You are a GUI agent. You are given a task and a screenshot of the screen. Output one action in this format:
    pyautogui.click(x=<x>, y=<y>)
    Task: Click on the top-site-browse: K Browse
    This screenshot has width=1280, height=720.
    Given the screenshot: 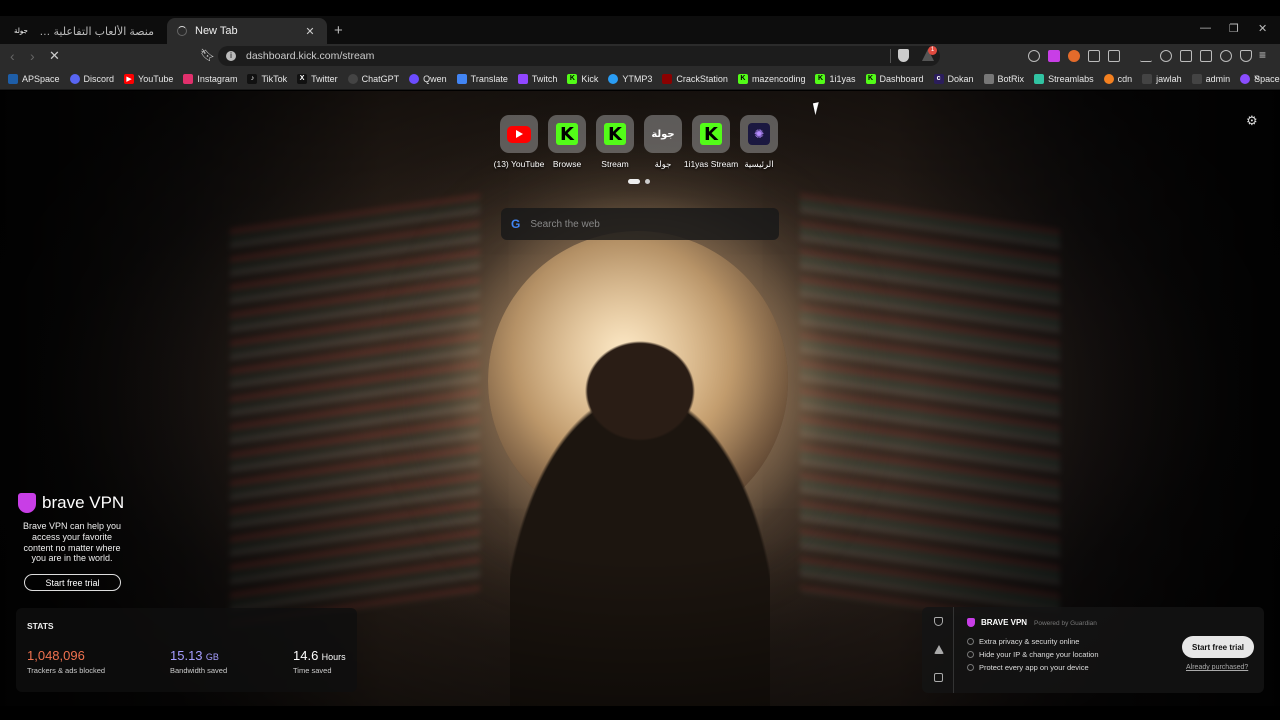 What is the action you would take?
    pyautogui.click(x=567, y=142)
    